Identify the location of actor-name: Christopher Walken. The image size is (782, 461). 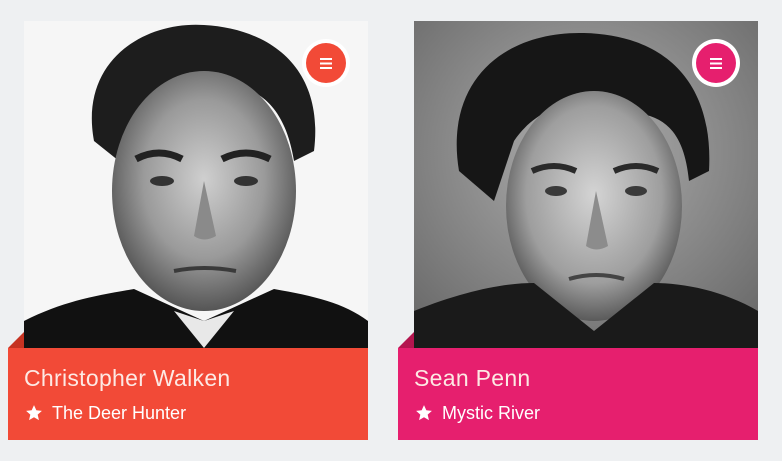
(127, 378).